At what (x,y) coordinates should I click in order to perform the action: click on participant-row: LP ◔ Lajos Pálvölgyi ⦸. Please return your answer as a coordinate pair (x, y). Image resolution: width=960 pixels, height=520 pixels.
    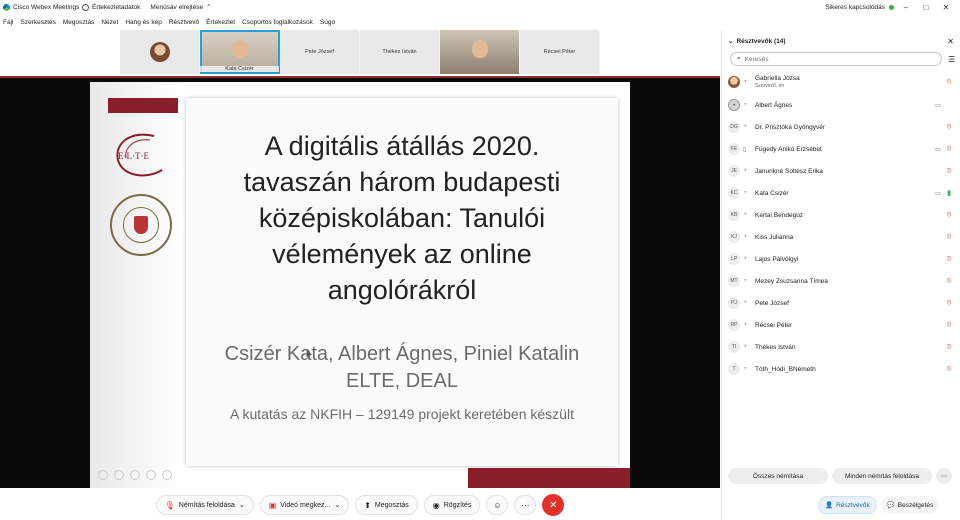
    Looking at the image, I should click on (841, 259).